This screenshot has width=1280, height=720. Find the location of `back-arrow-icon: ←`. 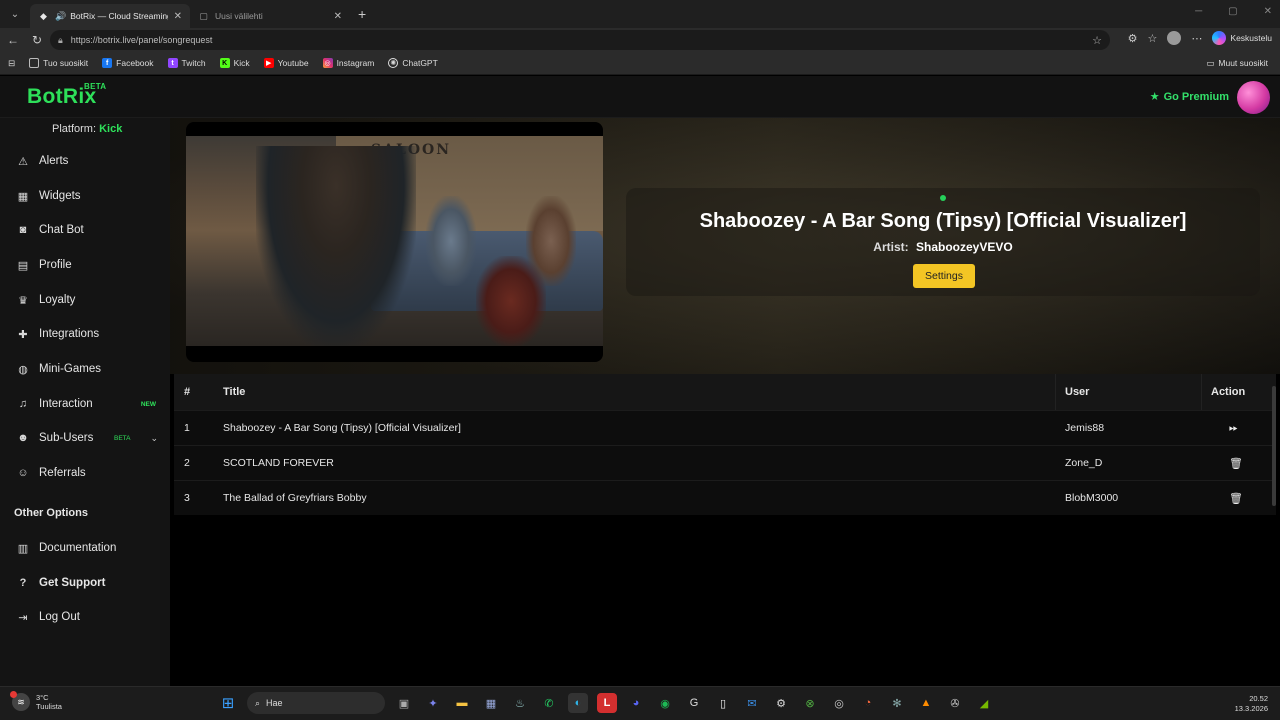

back-arrow-icon: ← is located at coordinates (13, 40).